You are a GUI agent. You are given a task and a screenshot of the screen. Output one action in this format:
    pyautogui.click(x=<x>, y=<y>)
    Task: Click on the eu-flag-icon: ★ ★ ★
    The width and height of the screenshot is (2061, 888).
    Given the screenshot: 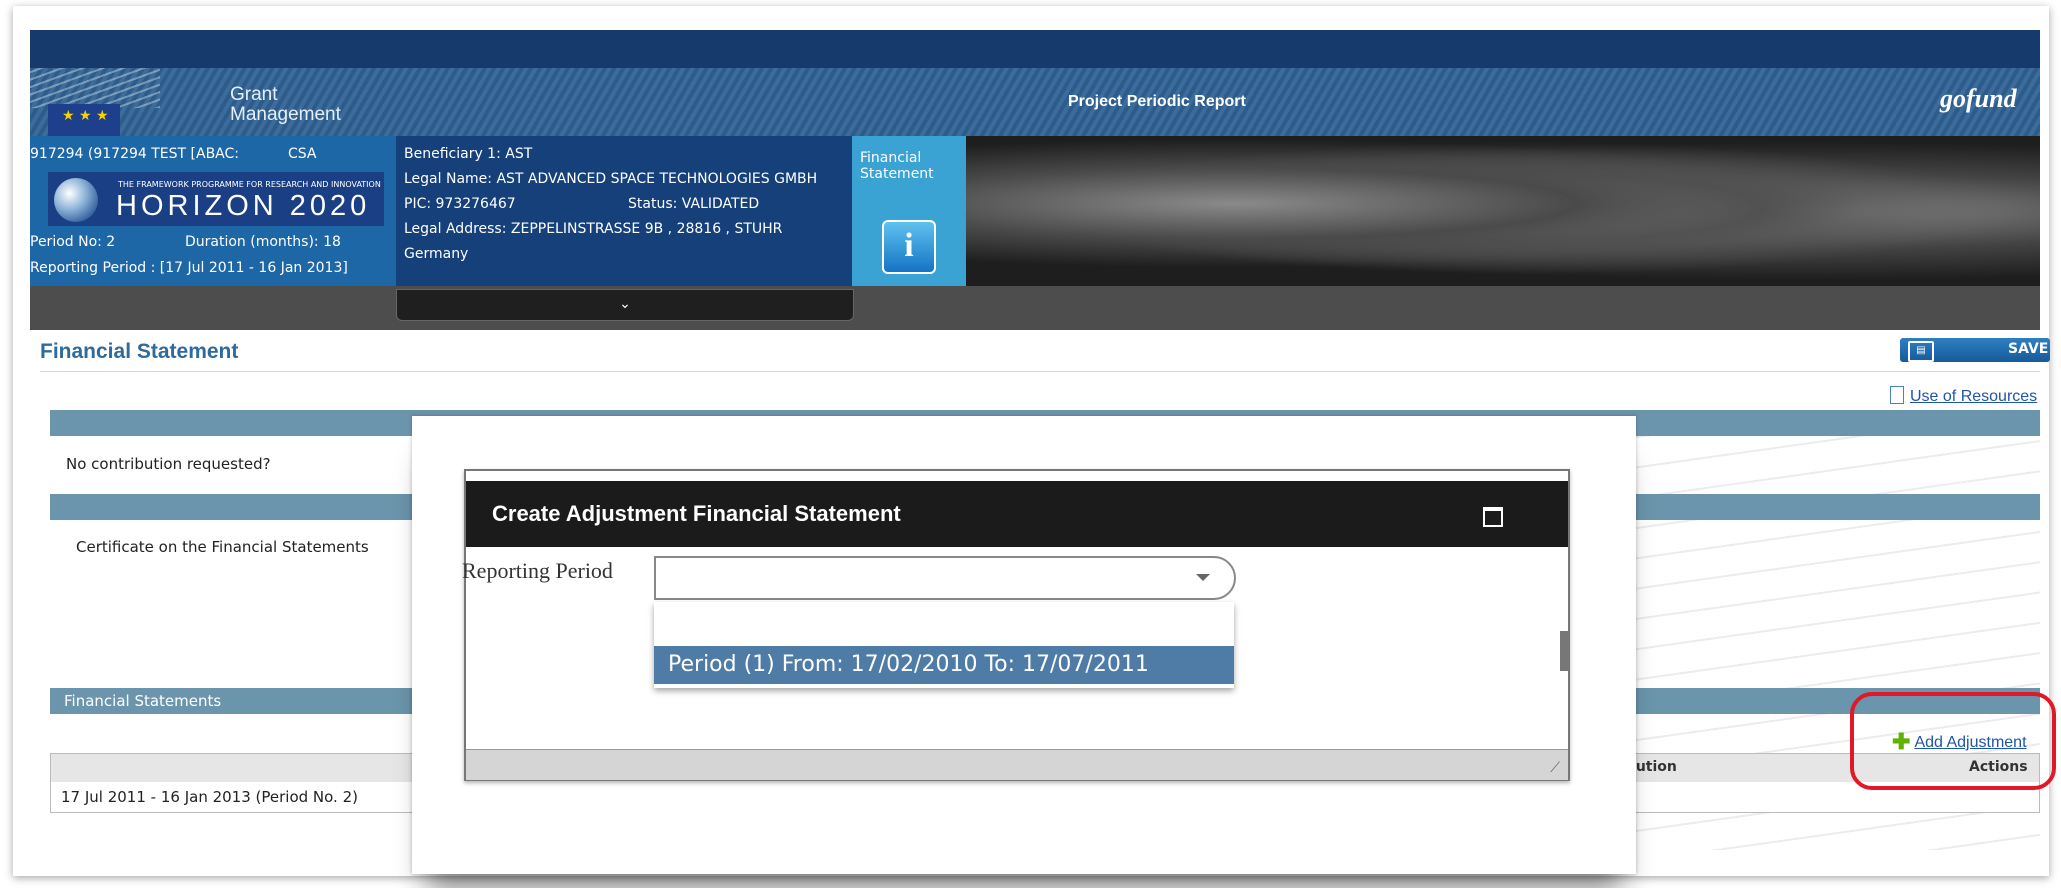 What is the action you would take?
    pyautogui.click(x=84, y=120)
    